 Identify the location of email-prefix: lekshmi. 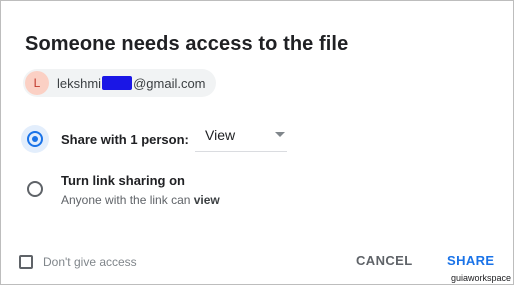
(79, 83).